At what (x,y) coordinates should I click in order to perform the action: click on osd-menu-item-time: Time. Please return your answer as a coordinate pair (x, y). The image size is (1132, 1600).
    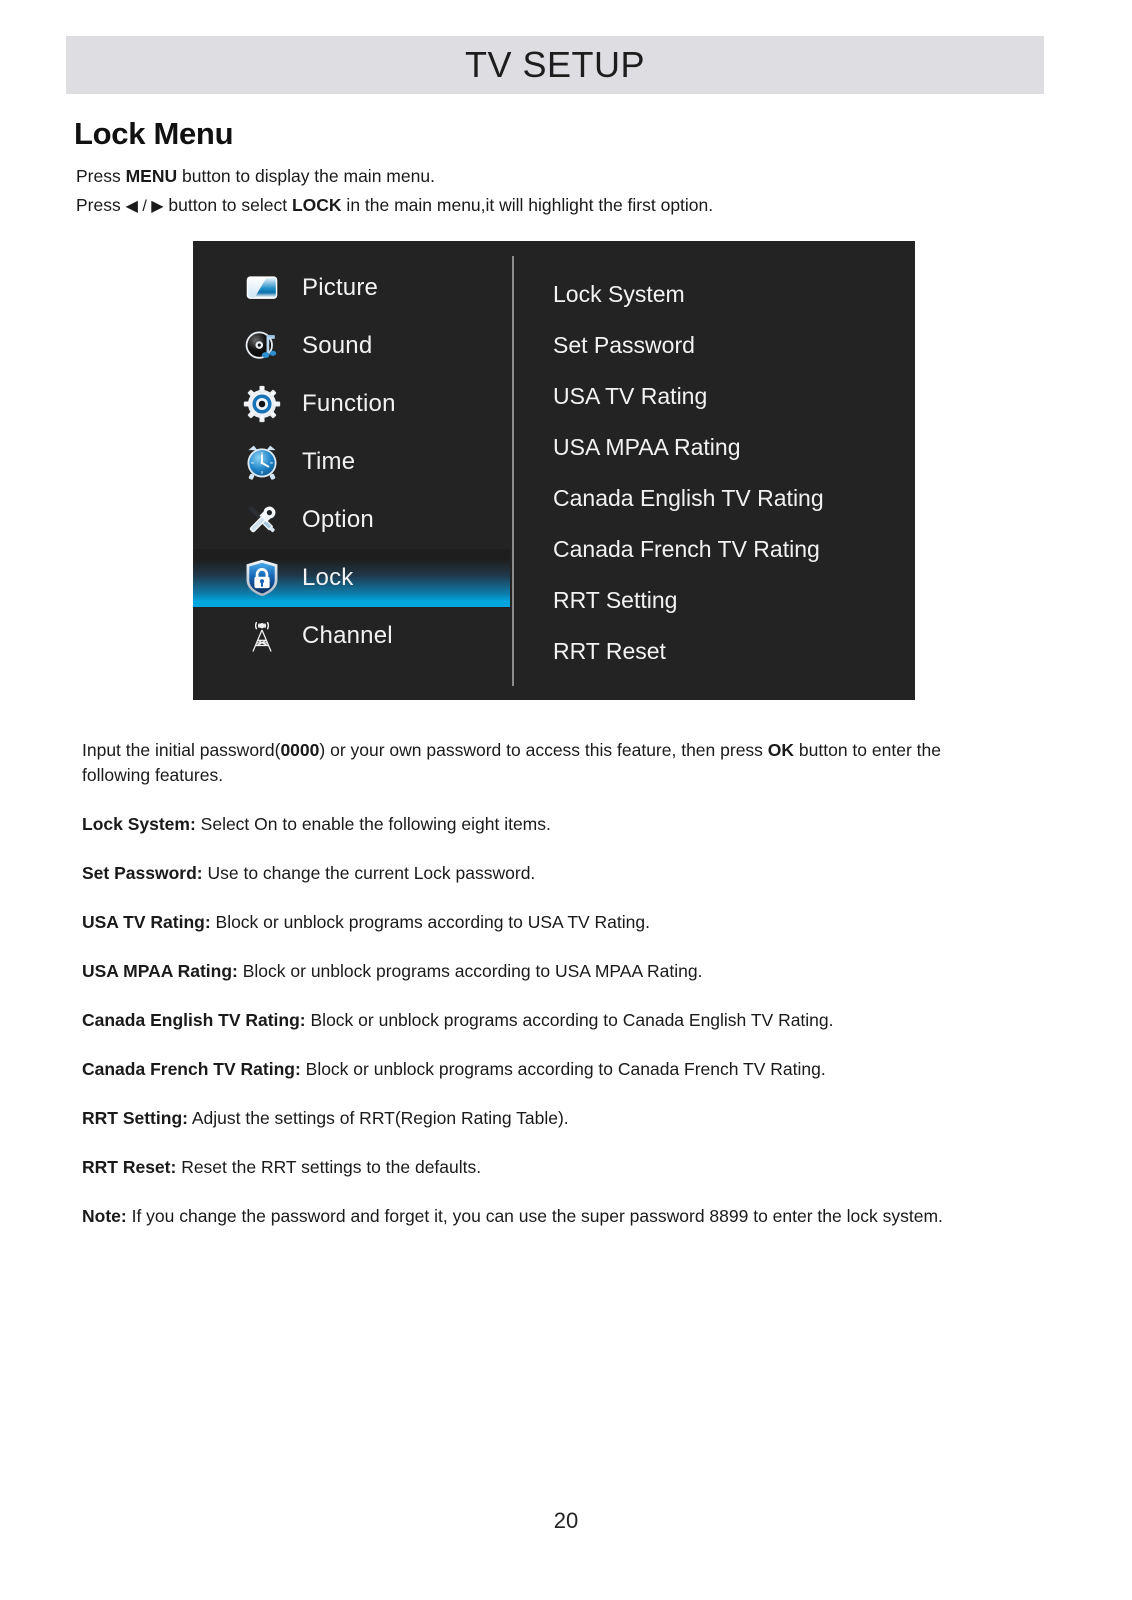
    Looking at the image, I should click on (351, 462).